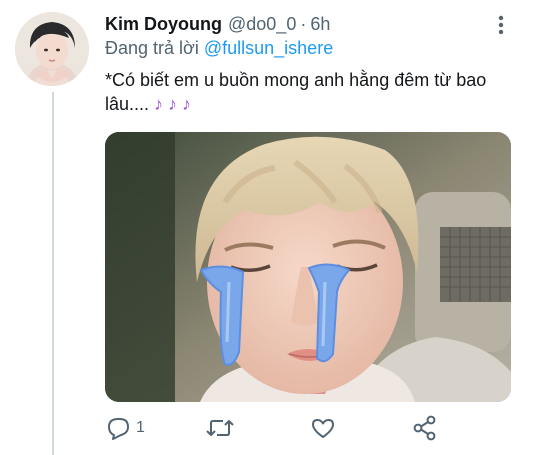 This screenshot has height=455, width=540. Describe the element at coordinates (140, 427) in the screenshot. I see `reply-count: 1` at that location.